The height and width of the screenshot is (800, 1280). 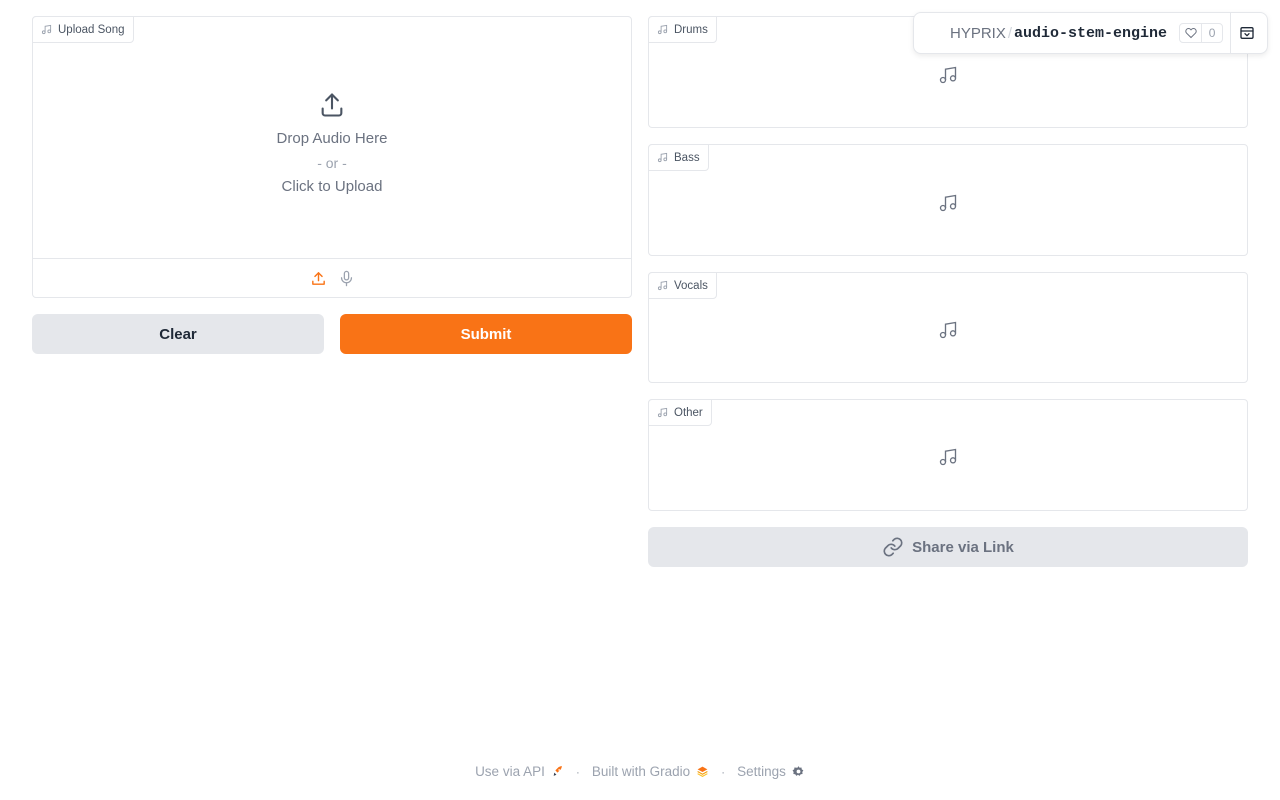 I want to click on link-icon, so click(x=893, y=547).